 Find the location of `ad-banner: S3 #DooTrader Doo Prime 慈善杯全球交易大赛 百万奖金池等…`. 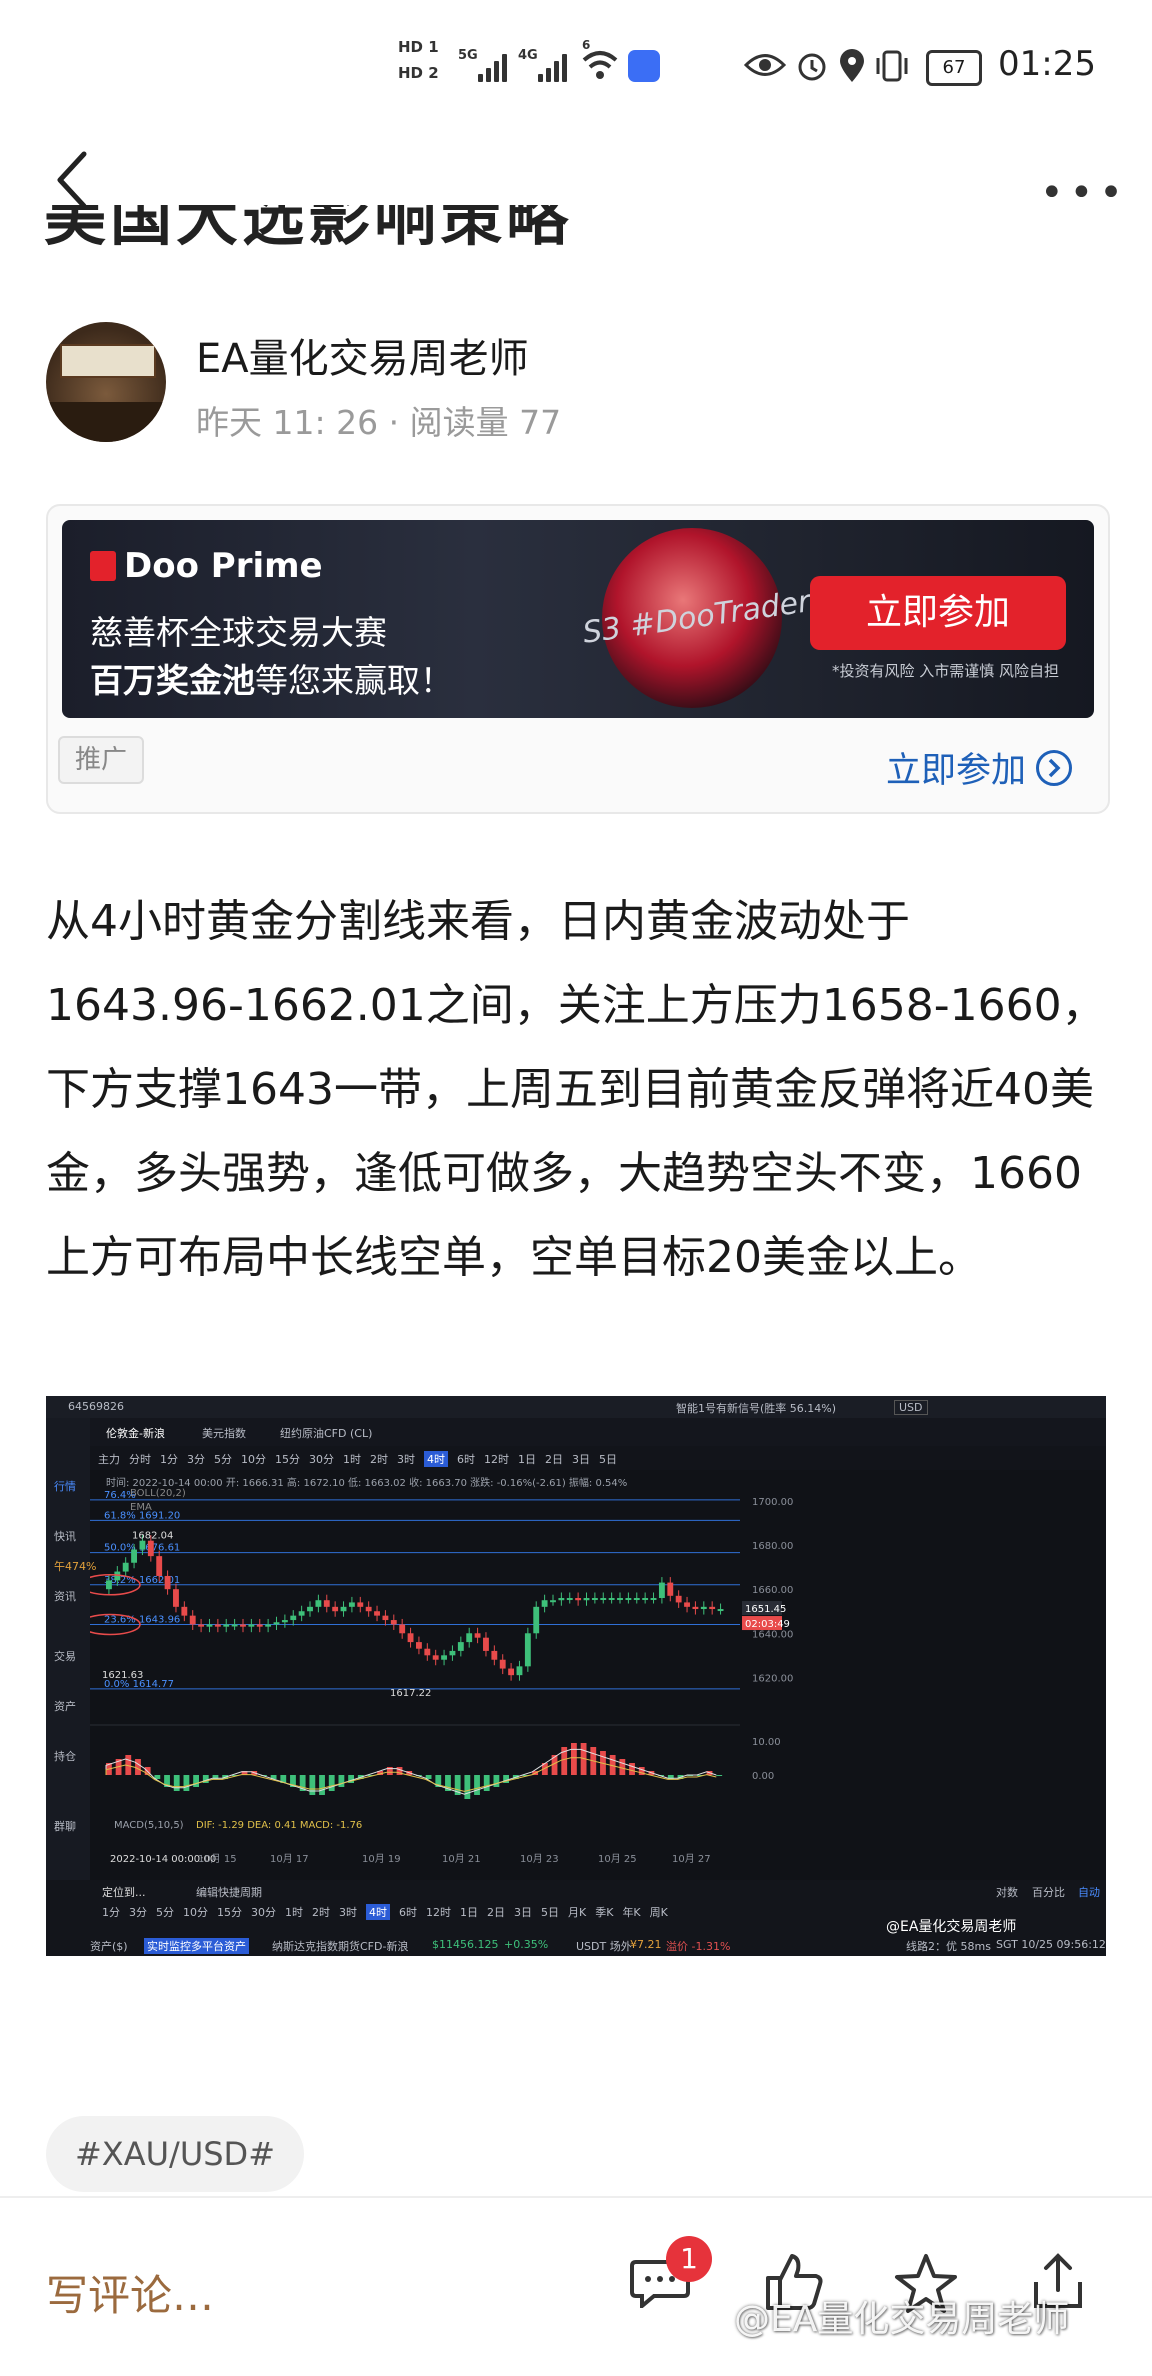

ad-banner: S3 #DooTrader Doo Prime 慈善杯全球交易大赛 百万奖金池等… is located at coordinates (578, 619).